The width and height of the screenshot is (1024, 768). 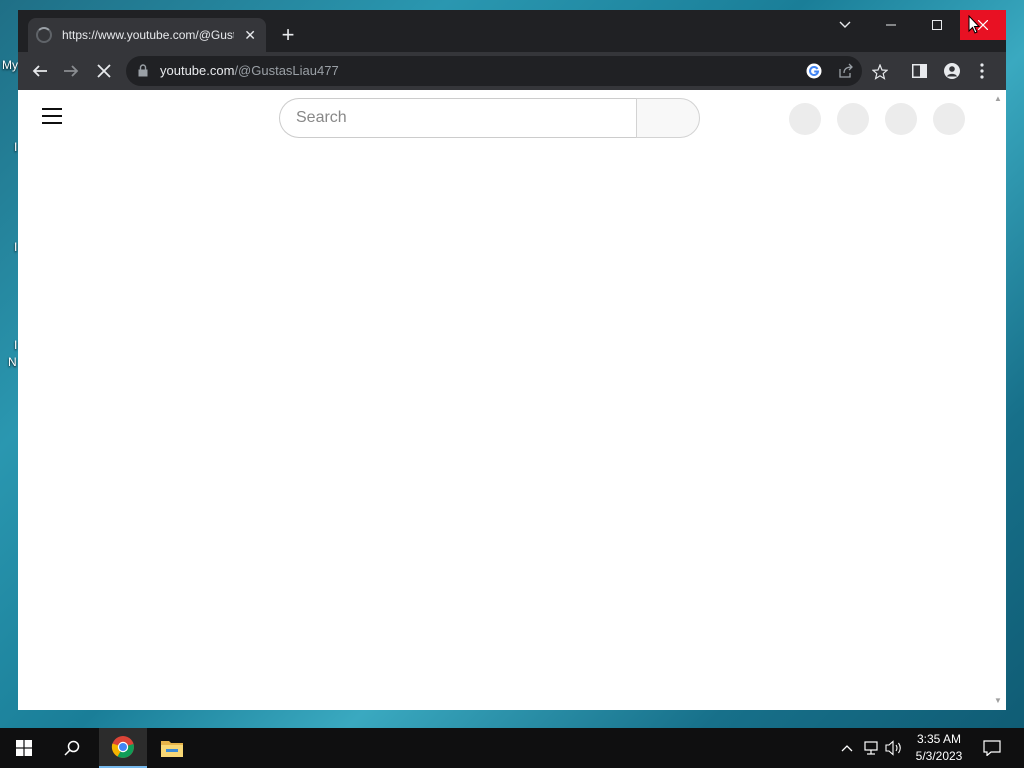 I want to click on back-button, so click(x=40, y=71).